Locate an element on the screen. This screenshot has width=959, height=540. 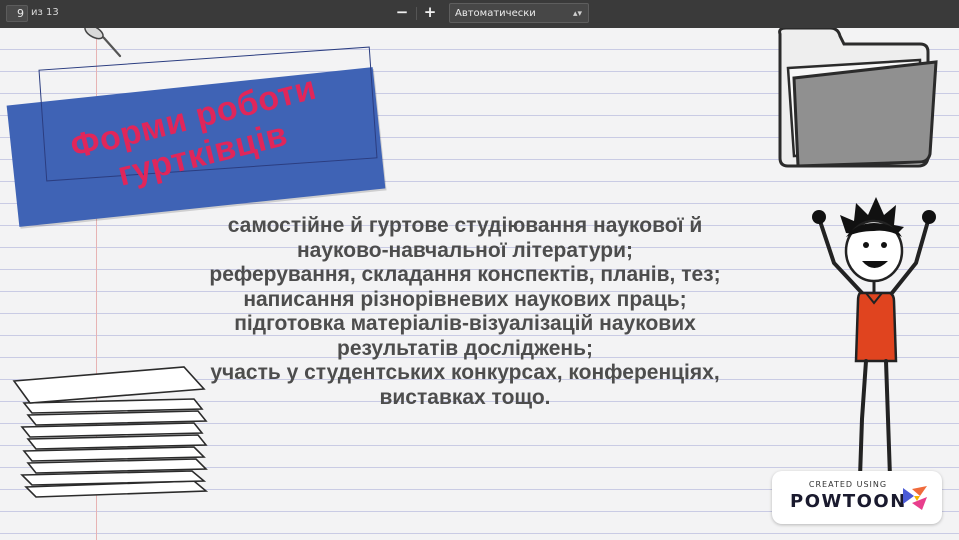
powtoon-logo-icon is located at coordinates (915, 498).